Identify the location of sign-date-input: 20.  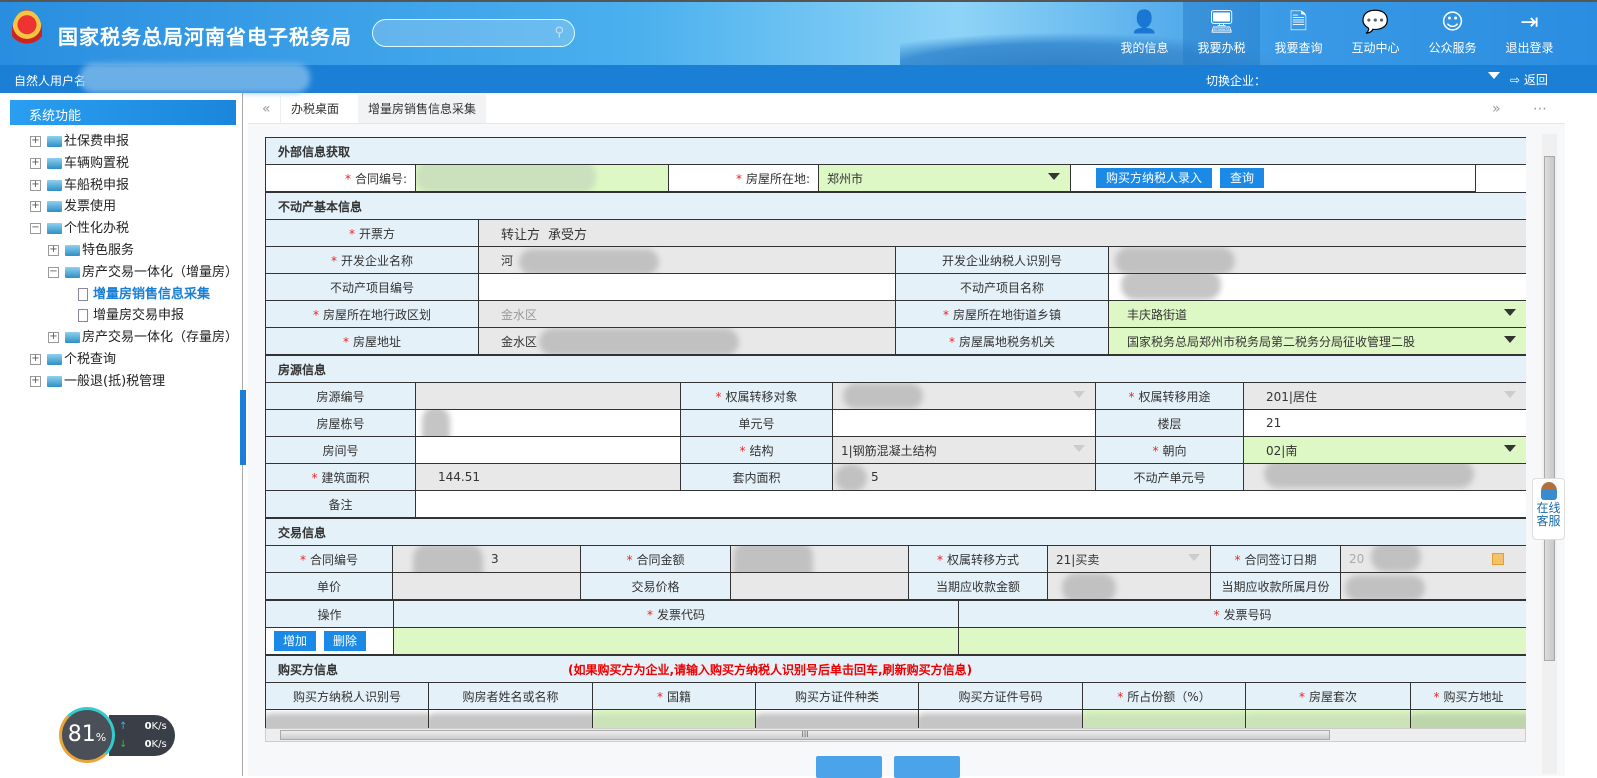
(1432, 559).